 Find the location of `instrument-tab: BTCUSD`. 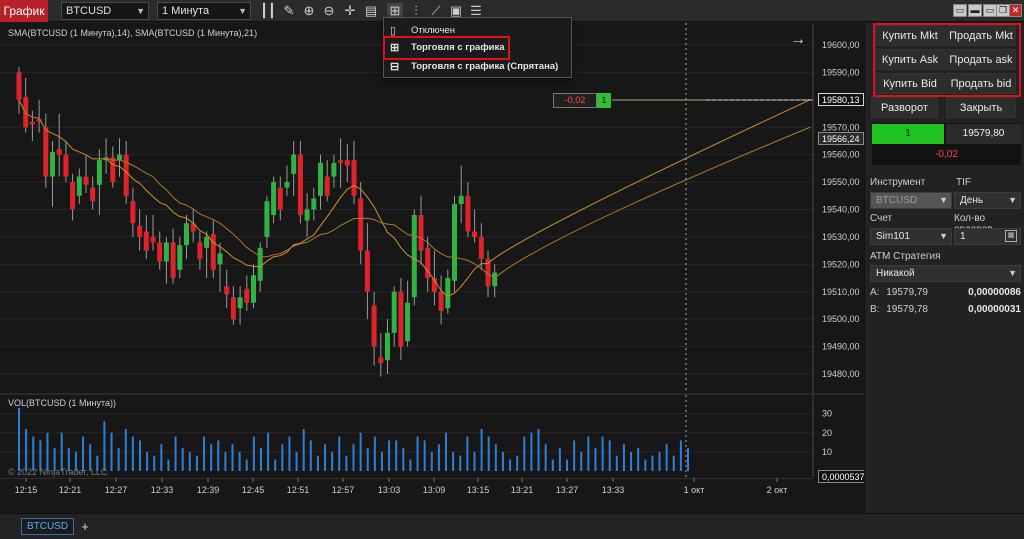

instrument-tab: BTCUSD is located at coordinates (47, 526).